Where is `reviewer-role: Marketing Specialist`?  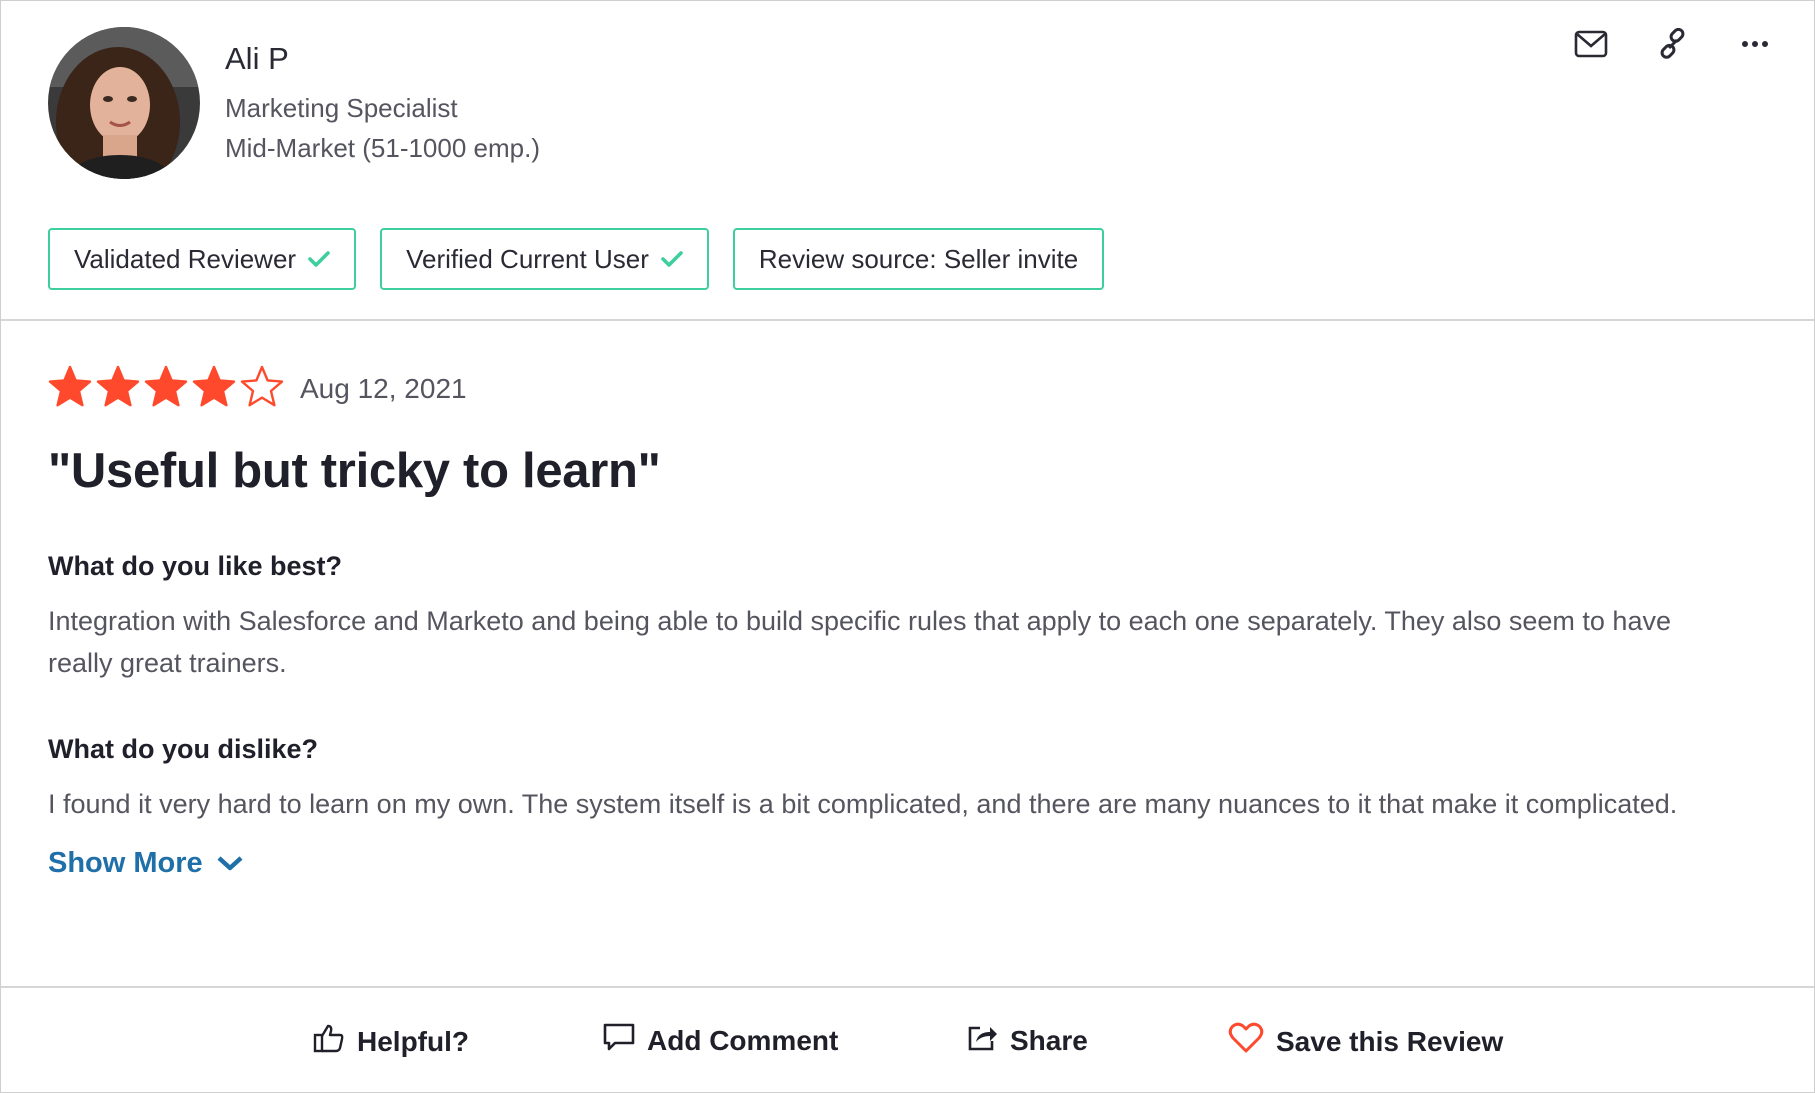
reviewer-role: Marketing Specialist is located at coordinates (341, 108).